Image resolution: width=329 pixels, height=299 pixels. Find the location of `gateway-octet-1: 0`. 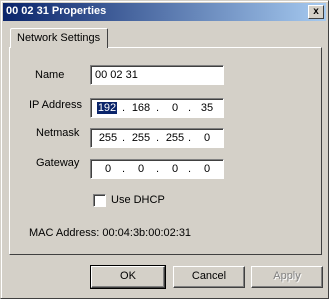

gateway-octet-1: 0 is located at coordinates (108, 169).